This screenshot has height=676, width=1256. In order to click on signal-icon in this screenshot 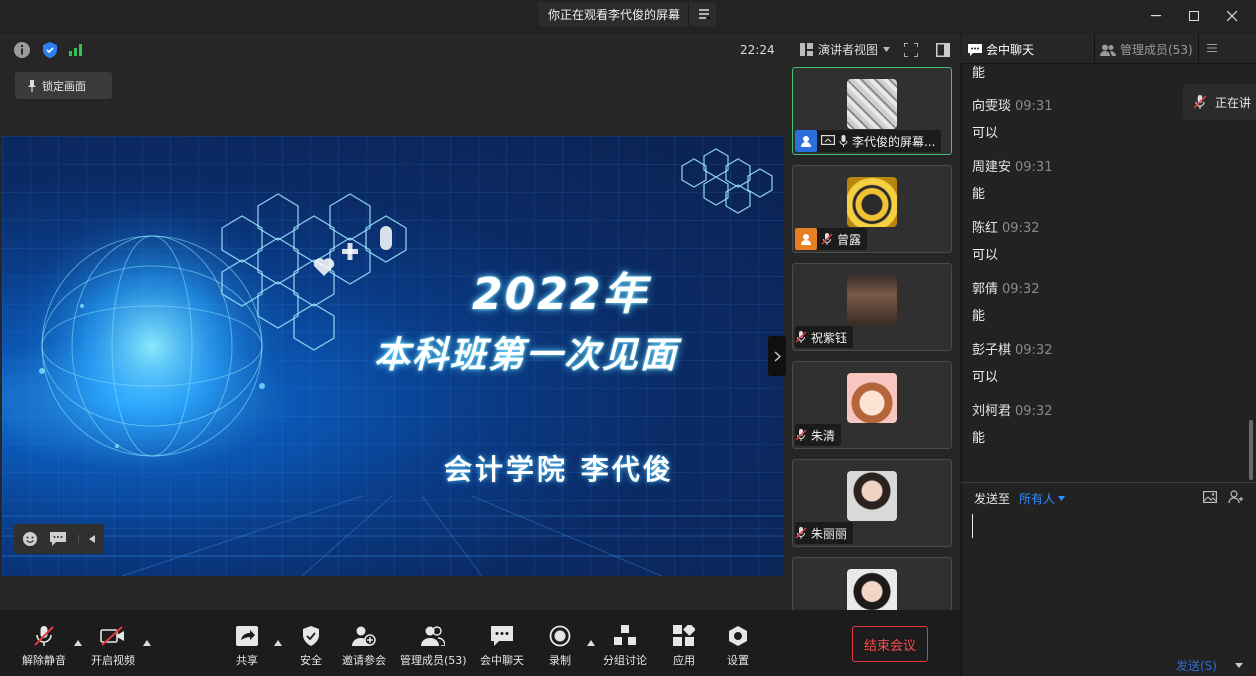, I will do `click(77, 49)`.